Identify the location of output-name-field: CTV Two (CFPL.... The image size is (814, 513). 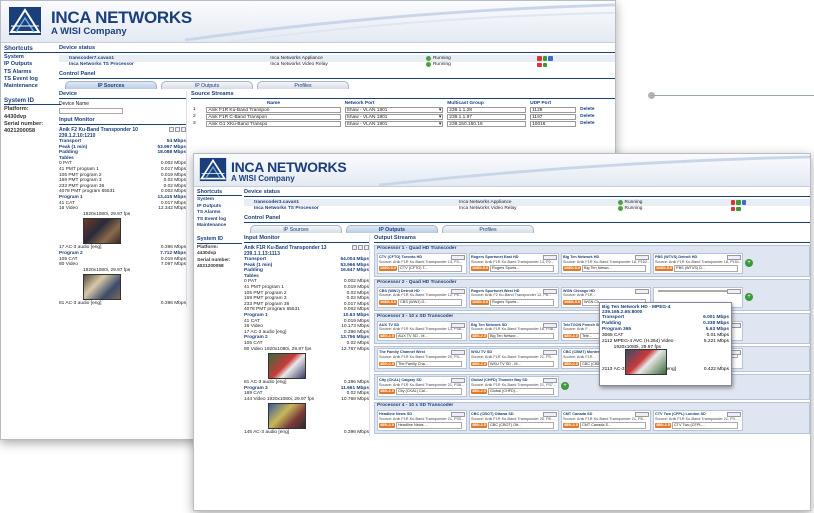
(704, 425).